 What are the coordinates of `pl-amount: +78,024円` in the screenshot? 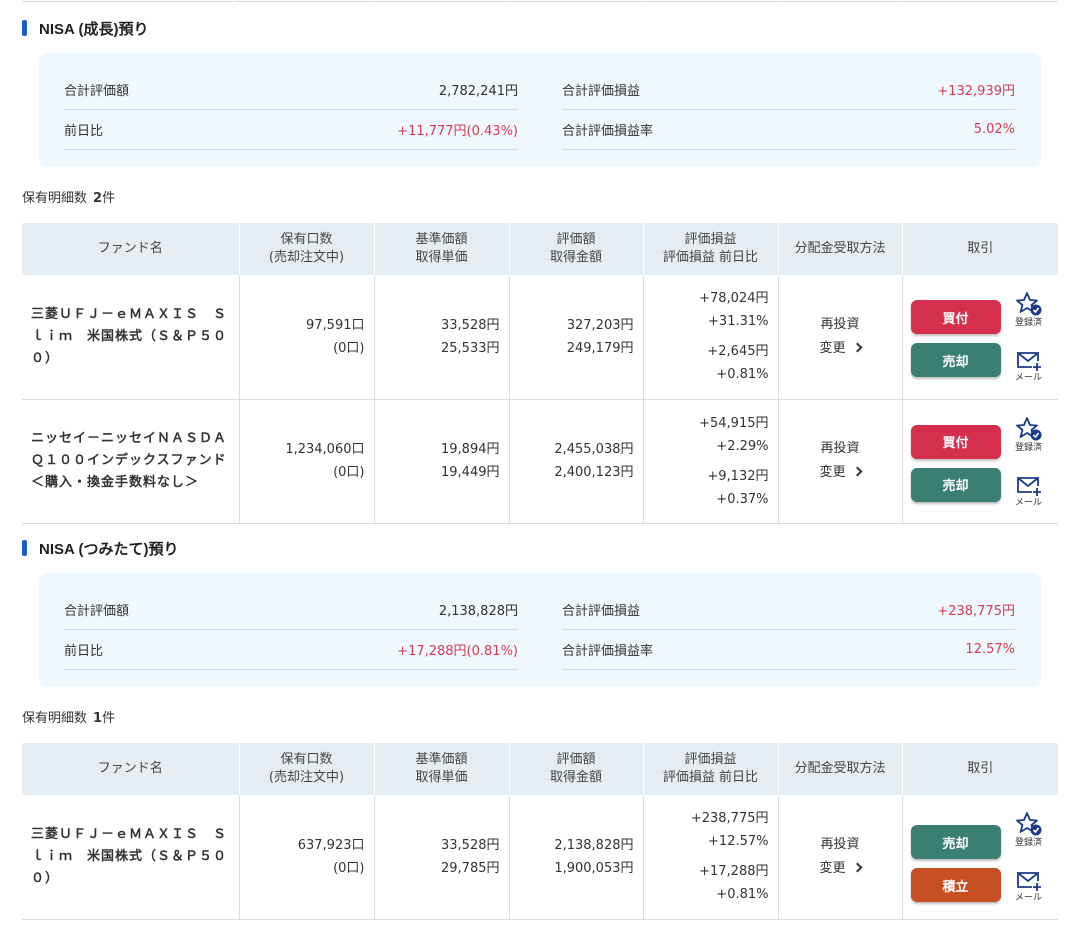 It's located at (734, 299).